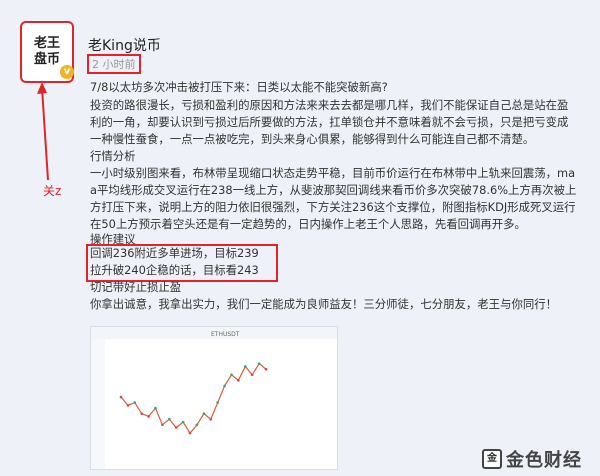  What do you see at coordinates (67, 72) in the screenshot?
I see `verified-badge-icon: v` at bounding box center [67, 72].